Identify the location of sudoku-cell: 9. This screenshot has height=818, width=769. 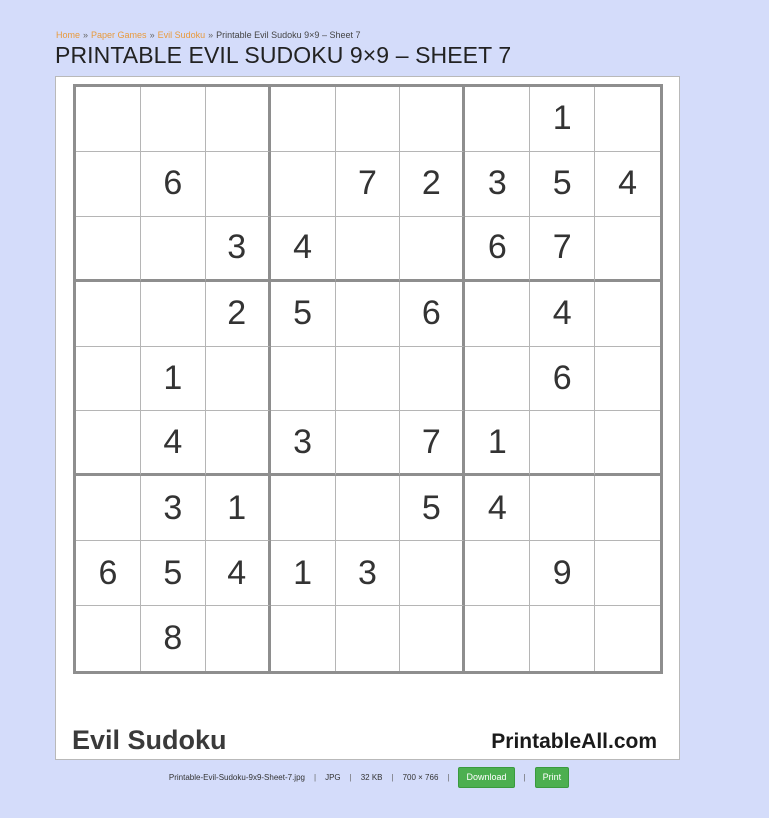
(563, 574).